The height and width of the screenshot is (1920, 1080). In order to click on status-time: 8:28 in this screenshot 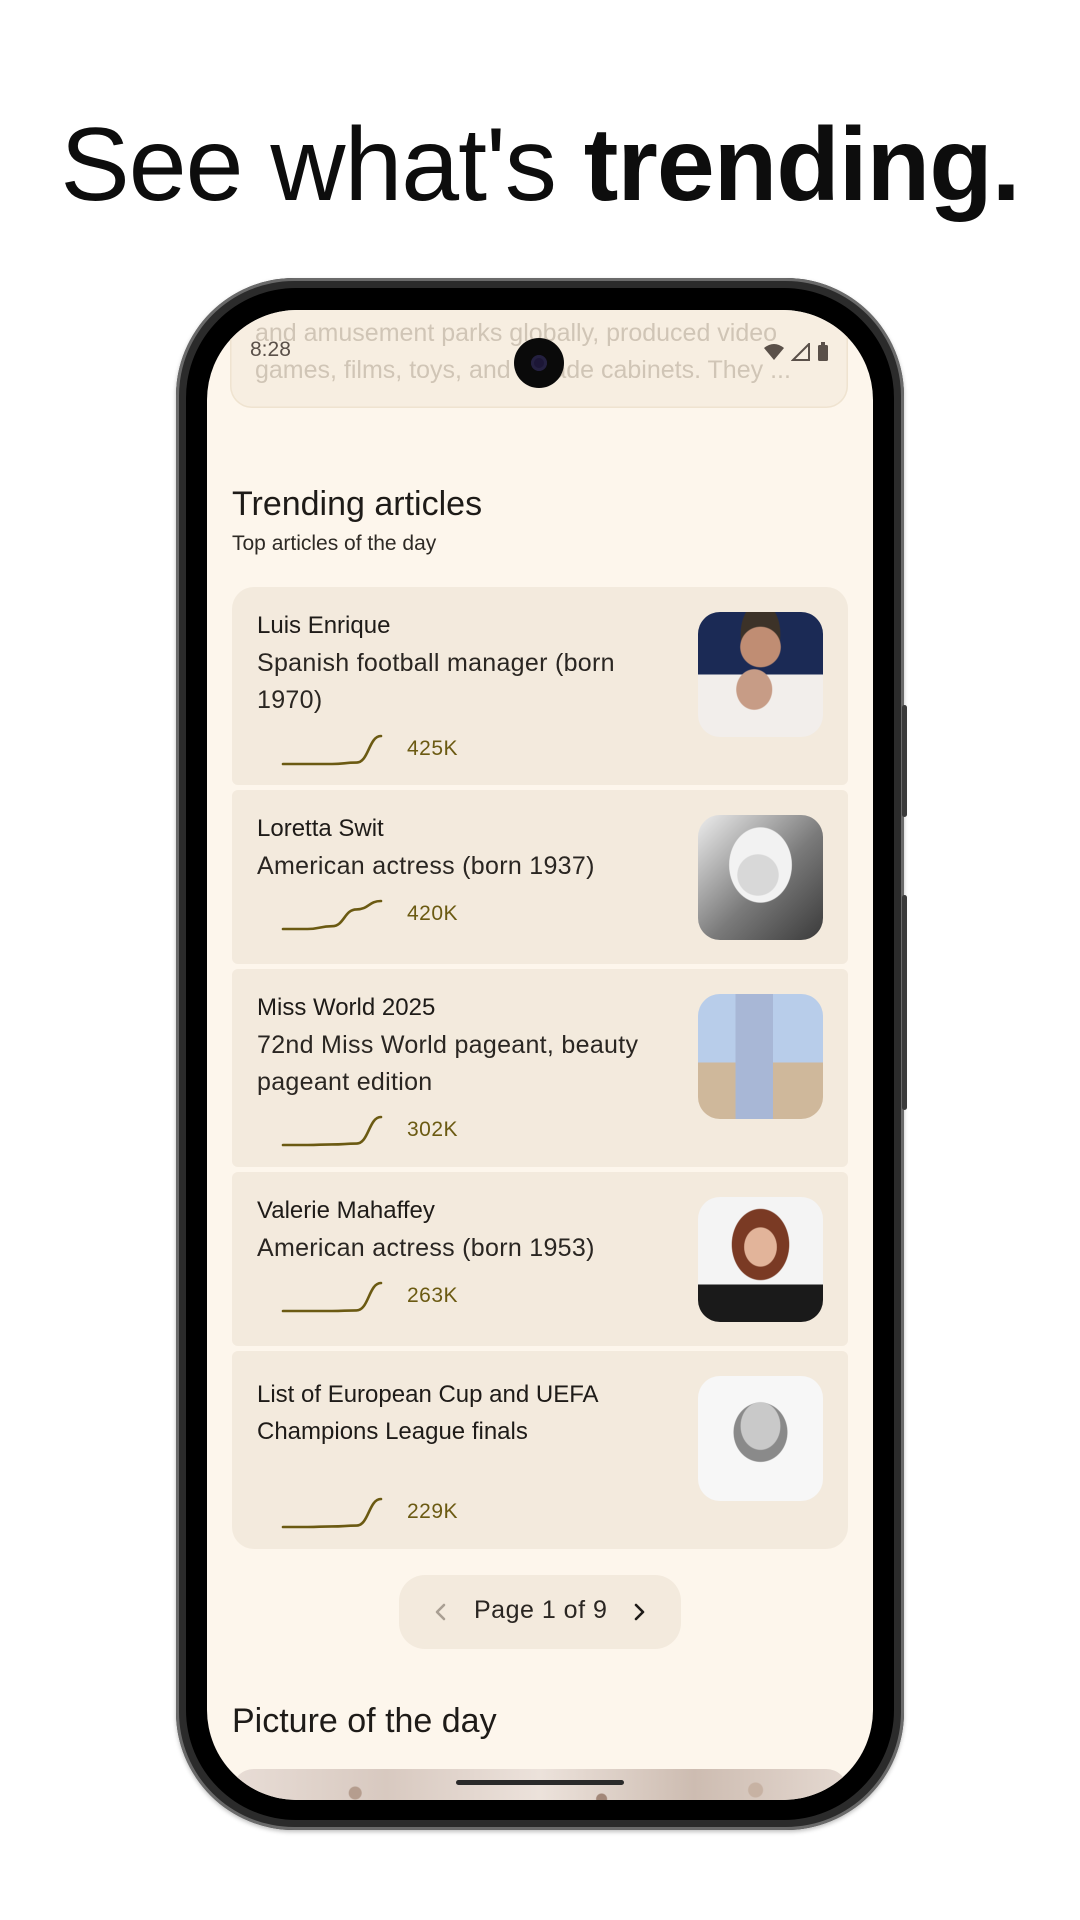, I will do `click(270, 349)`.